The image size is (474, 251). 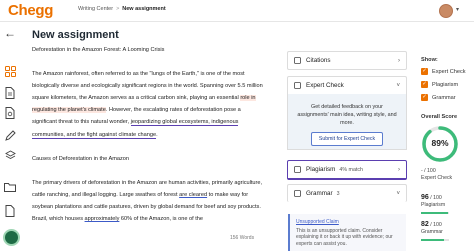 I want to click on grammar-score-label: Grammar, so click(x=432, y=232).